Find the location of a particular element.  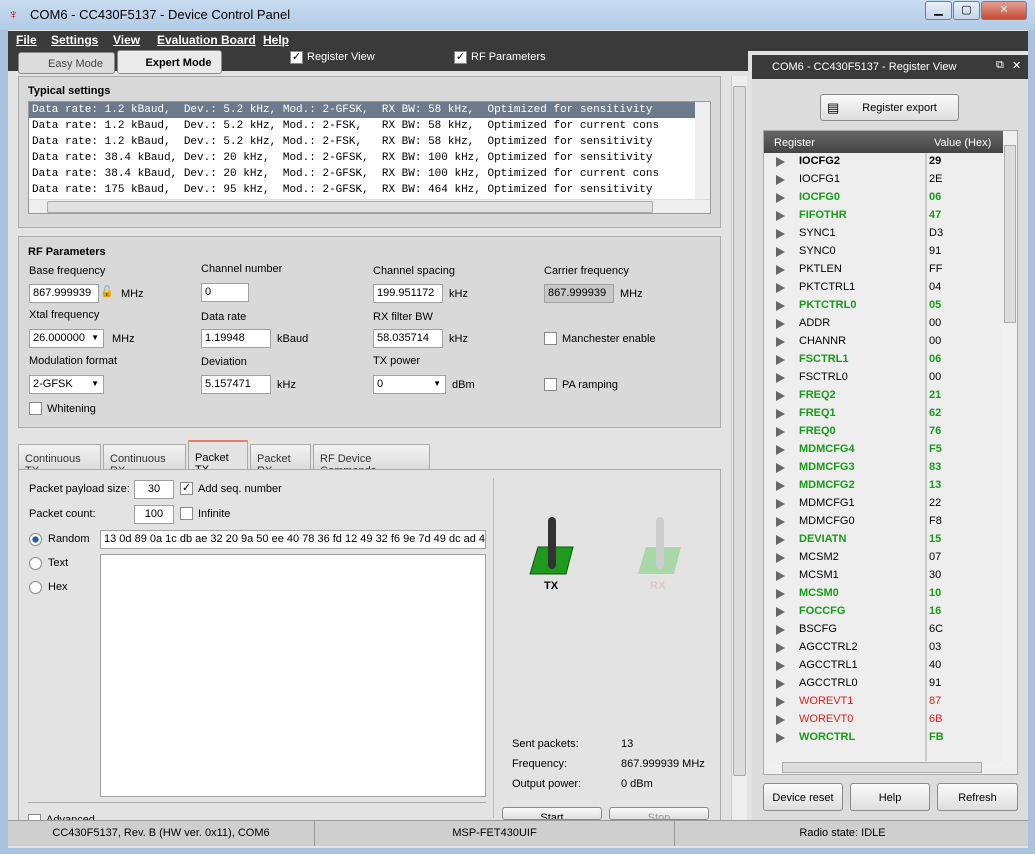

whitening-checkbox is located at coordinates (35, 408).